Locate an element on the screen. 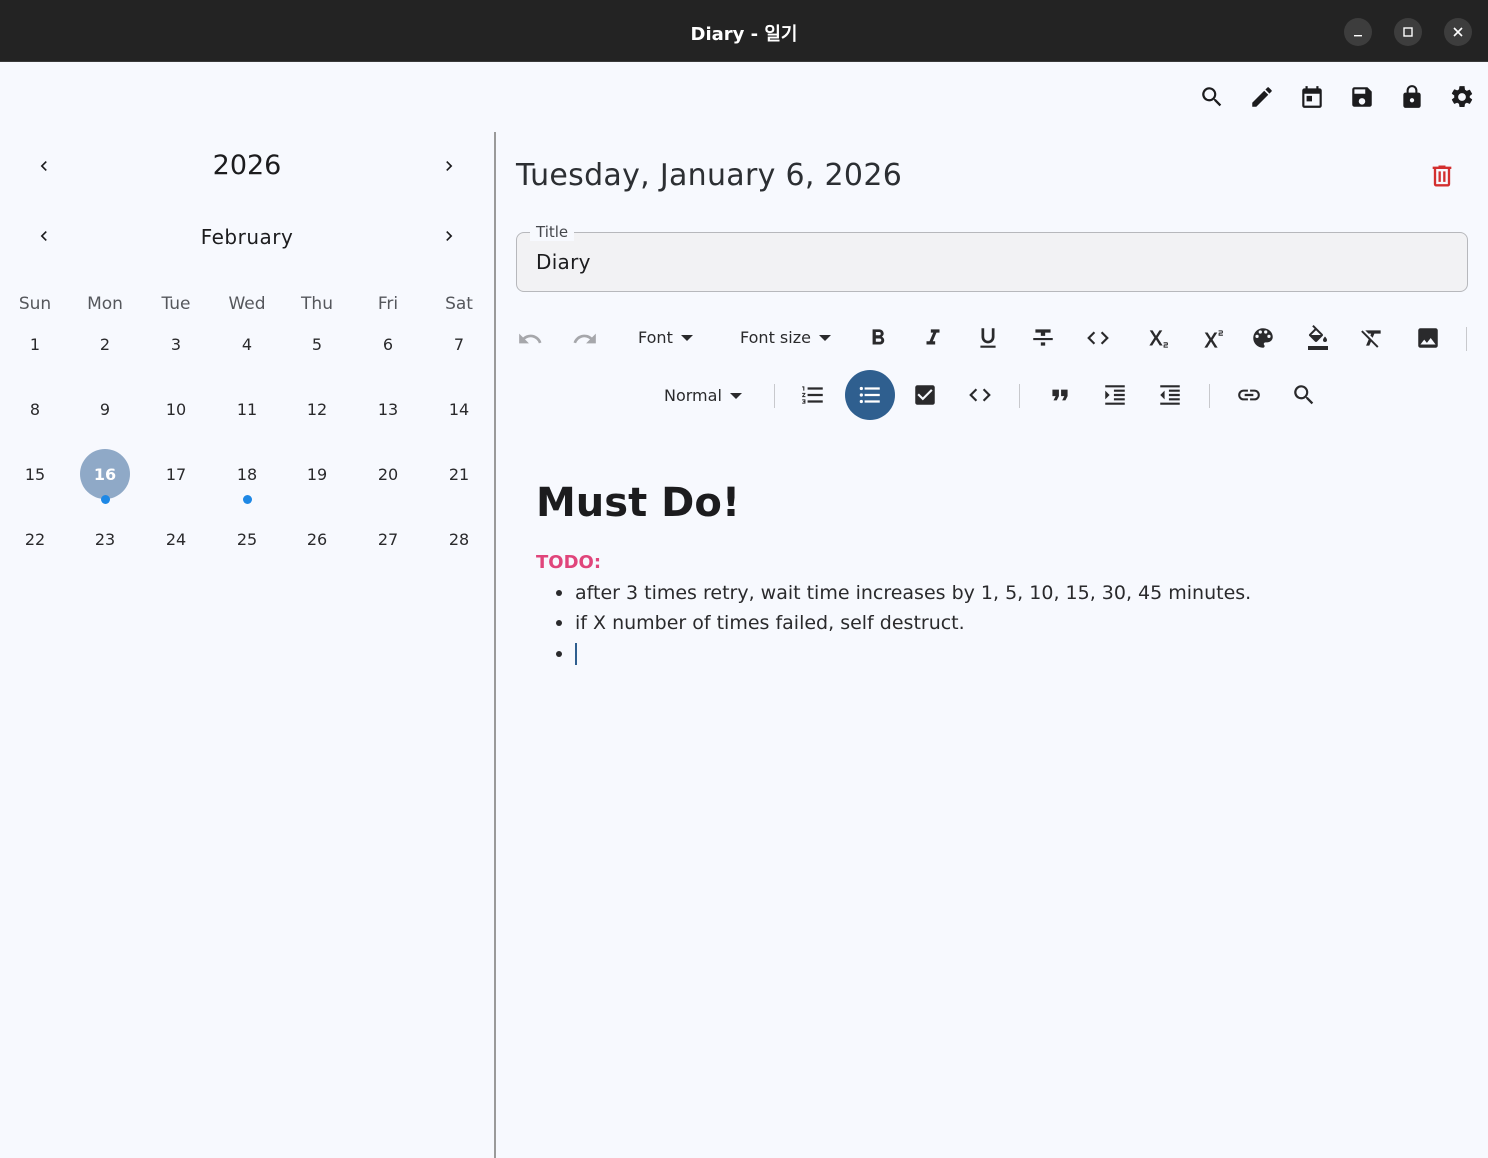  title-field is located at coordinates (992, 262).